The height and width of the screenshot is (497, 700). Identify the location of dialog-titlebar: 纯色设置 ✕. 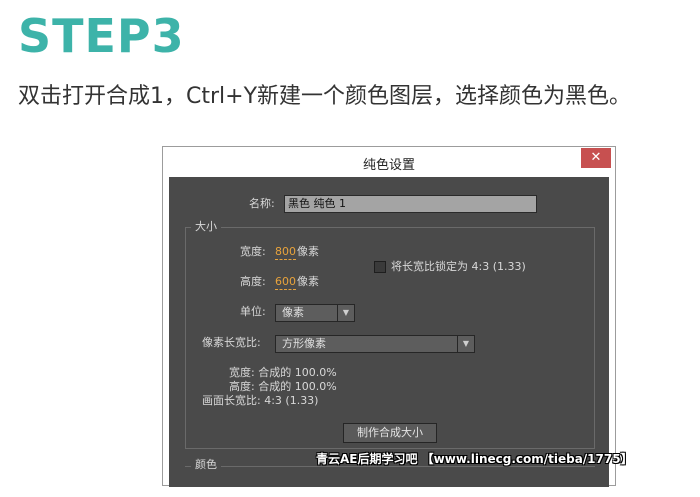
(389, 162).